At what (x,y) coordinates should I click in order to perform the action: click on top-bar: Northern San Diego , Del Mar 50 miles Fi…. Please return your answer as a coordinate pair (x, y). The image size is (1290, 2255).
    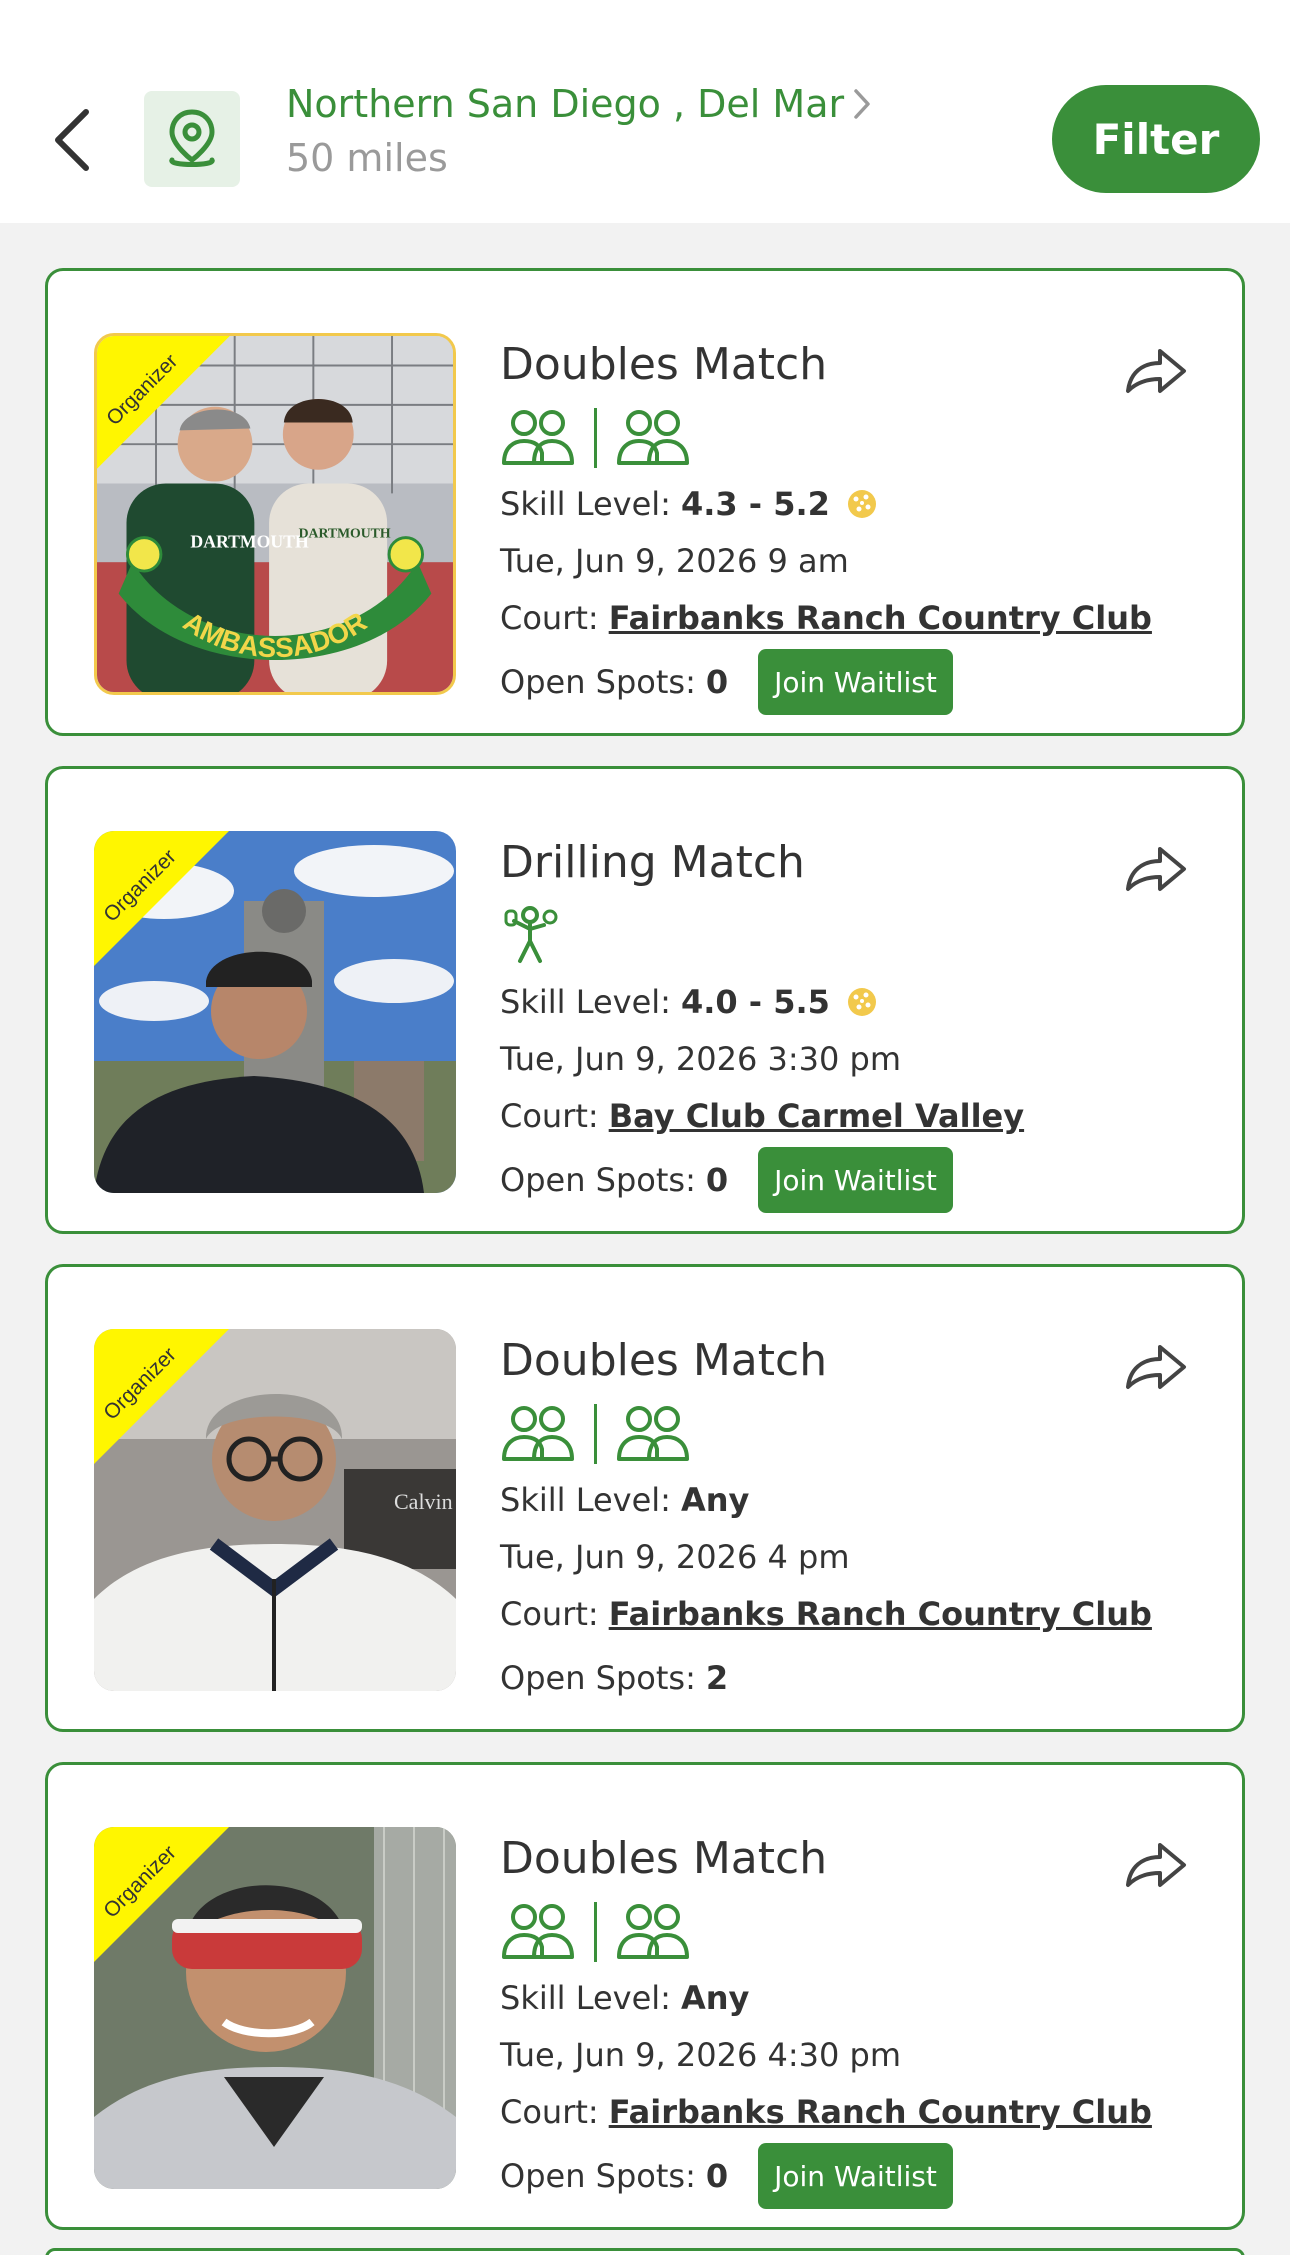
    Looking at the image, I should click on (645, 111).